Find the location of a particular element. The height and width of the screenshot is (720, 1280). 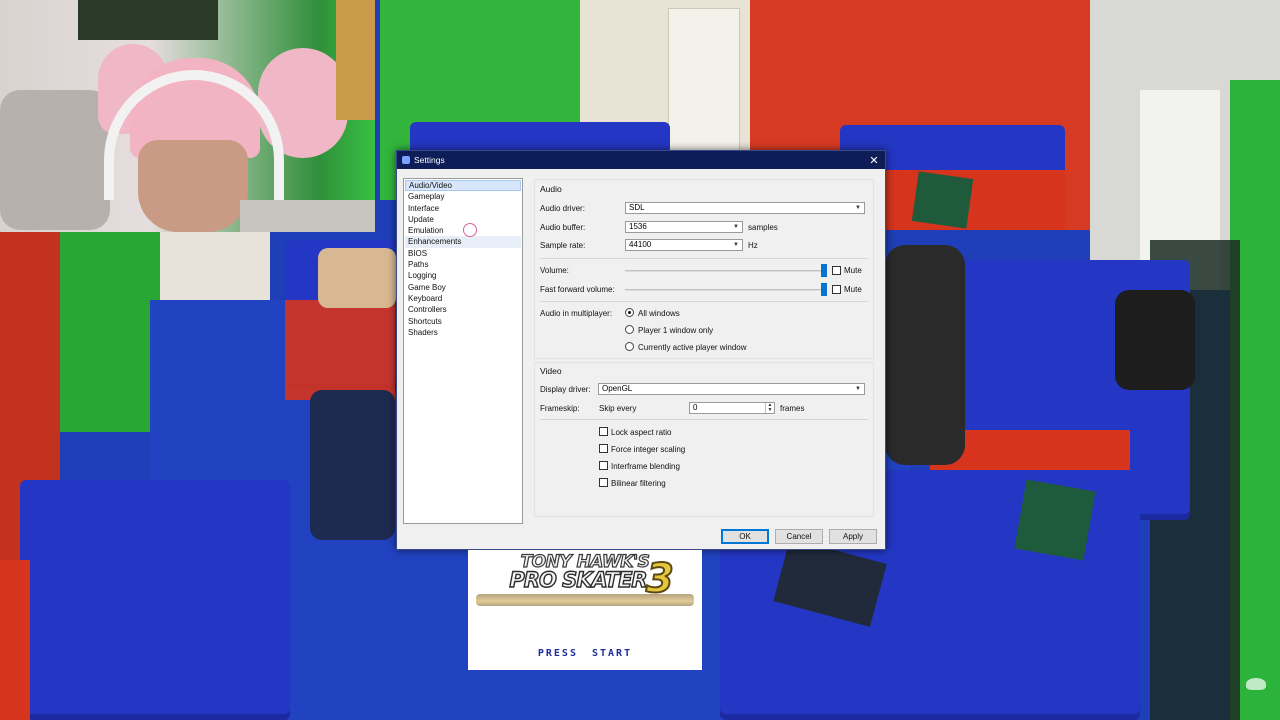

game-logo-number: 3 is located at coordinates (660, 579).